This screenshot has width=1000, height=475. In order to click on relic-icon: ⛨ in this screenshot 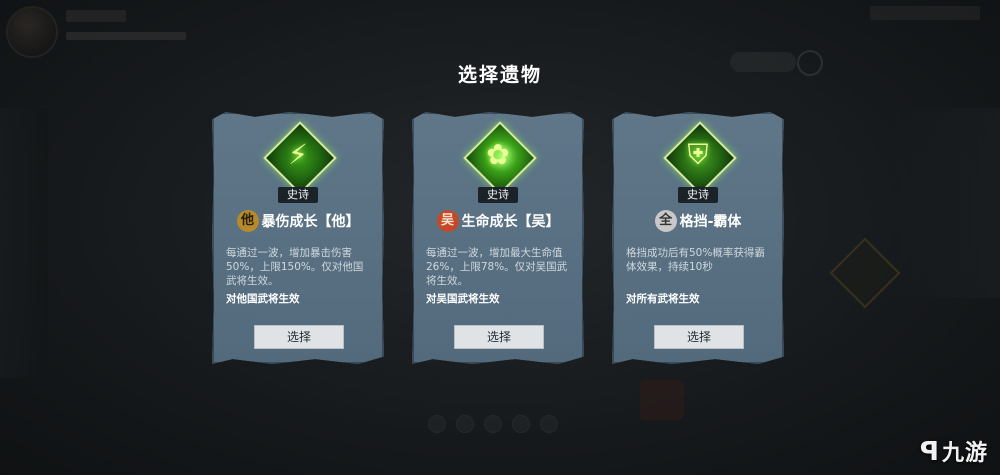, I will do `click(700, 158)`.